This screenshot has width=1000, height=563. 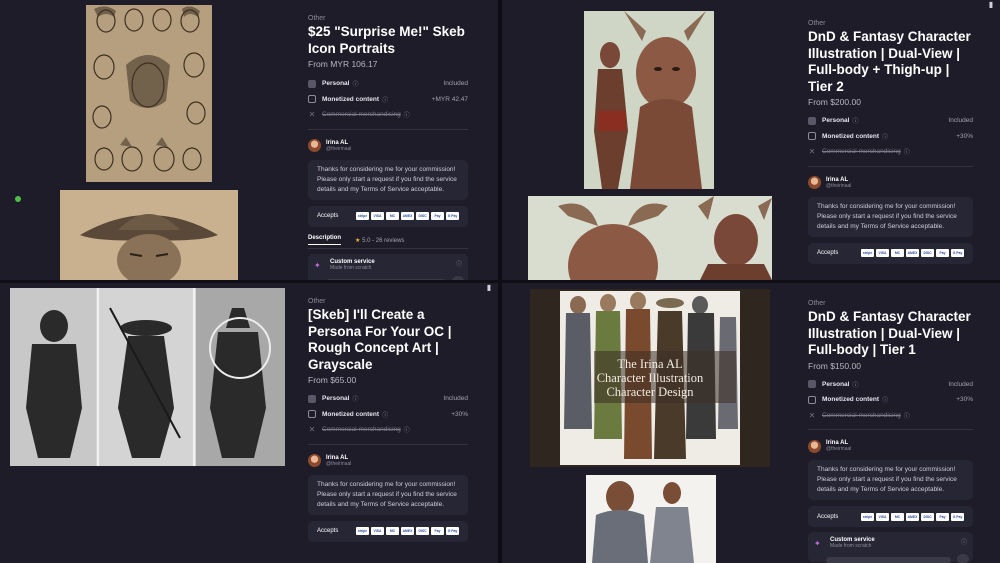 What do you see at coordinates (437, 531) in the screenshot?
I see `apple-pay-icon: Pay` at bounding box center [437, 531].